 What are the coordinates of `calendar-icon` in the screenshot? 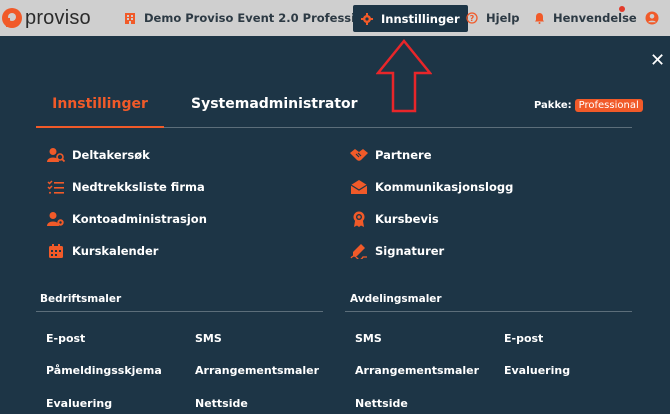 It's located at (56, 251).